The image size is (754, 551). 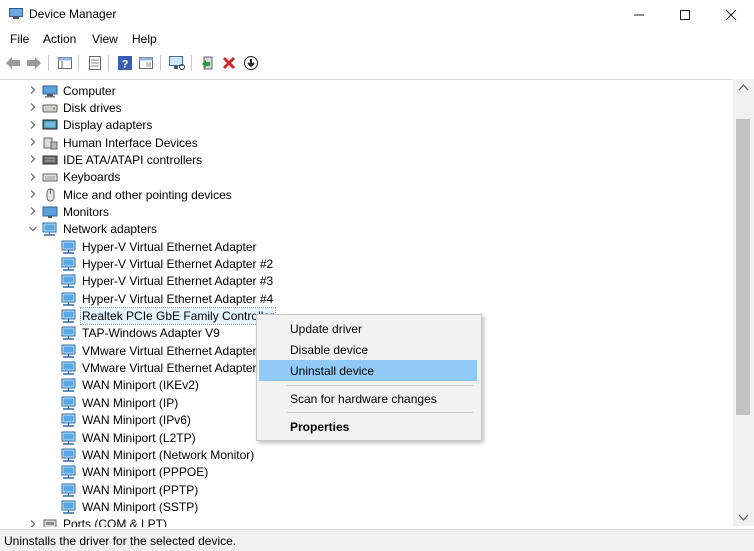 I want to click on forward-button, so click(x=34, y=63).